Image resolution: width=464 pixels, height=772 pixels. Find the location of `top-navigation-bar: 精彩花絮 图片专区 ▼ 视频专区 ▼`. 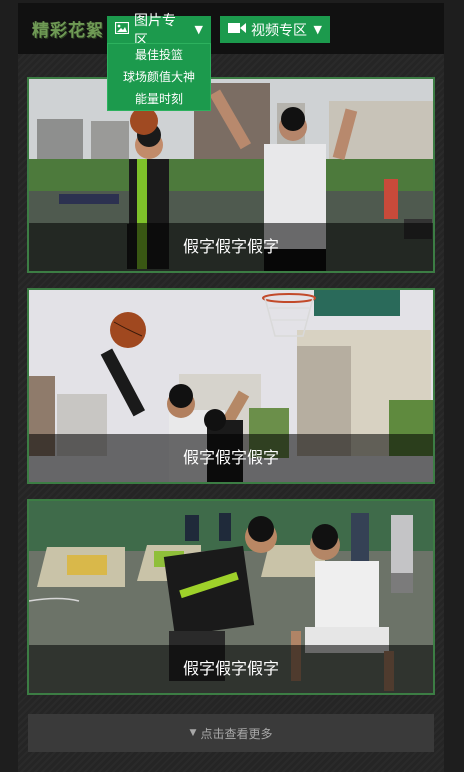

top-navigation-bar: 精彩花絮 图片专区 ▼ 视频专区 ▼ is located at coordinates (231, 28).